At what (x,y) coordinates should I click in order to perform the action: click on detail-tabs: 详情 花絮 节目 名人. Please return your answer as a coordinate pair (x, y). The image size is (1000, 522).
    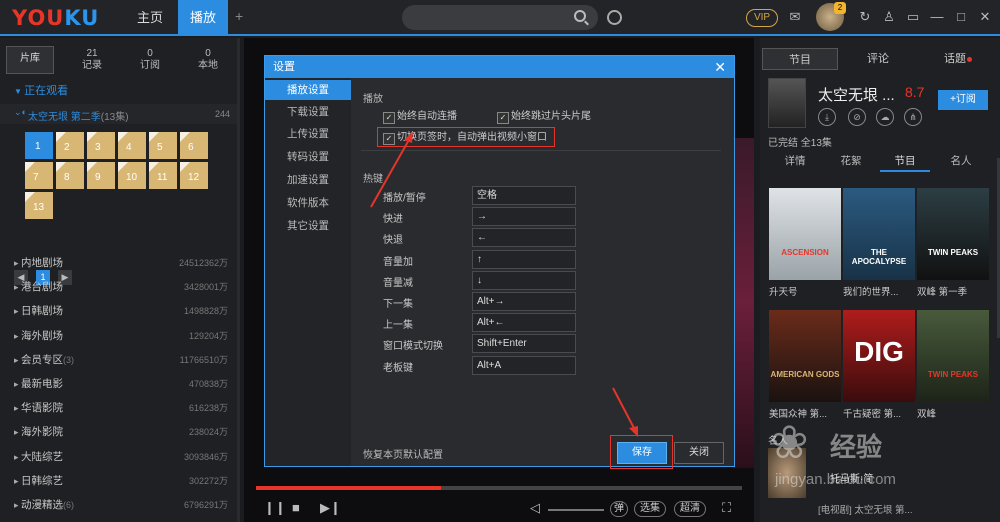
    Looking at the image, I should click on (880, 162).